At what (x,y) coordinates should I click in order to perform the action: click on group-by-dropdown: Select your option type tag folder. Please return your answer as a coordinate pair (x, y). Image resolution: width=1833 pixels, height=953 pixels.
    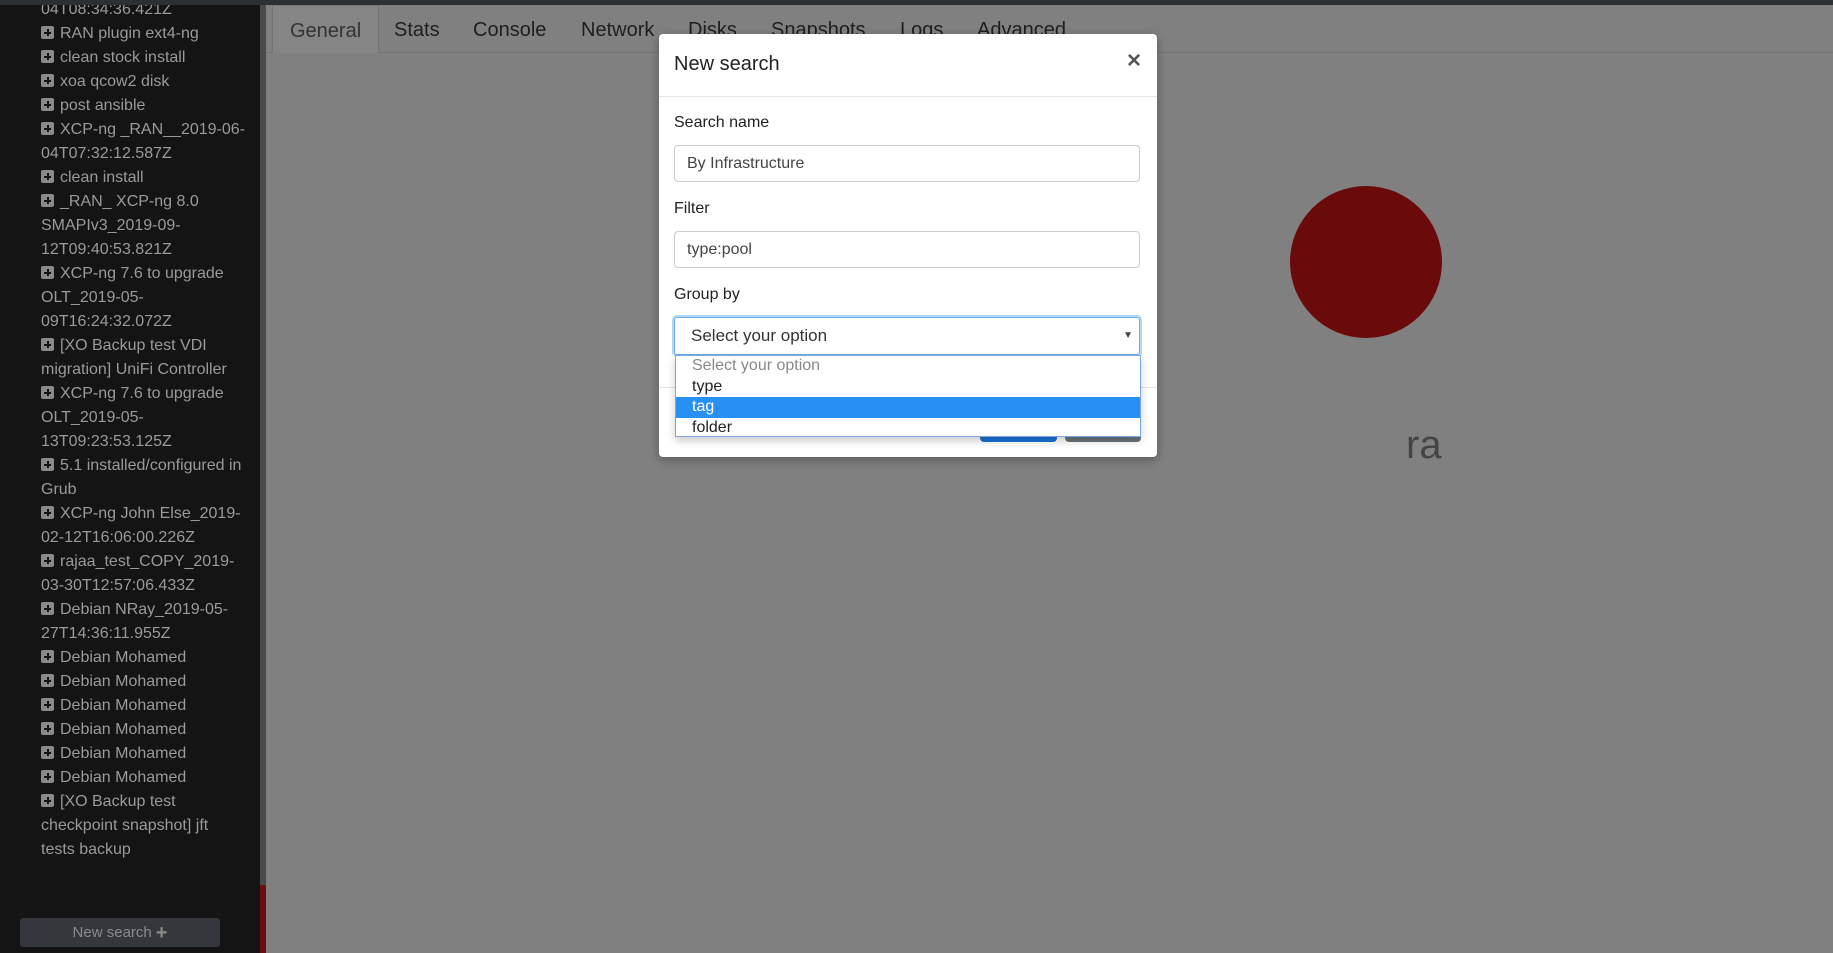
    Looking at the image, I should click on (908, 396).